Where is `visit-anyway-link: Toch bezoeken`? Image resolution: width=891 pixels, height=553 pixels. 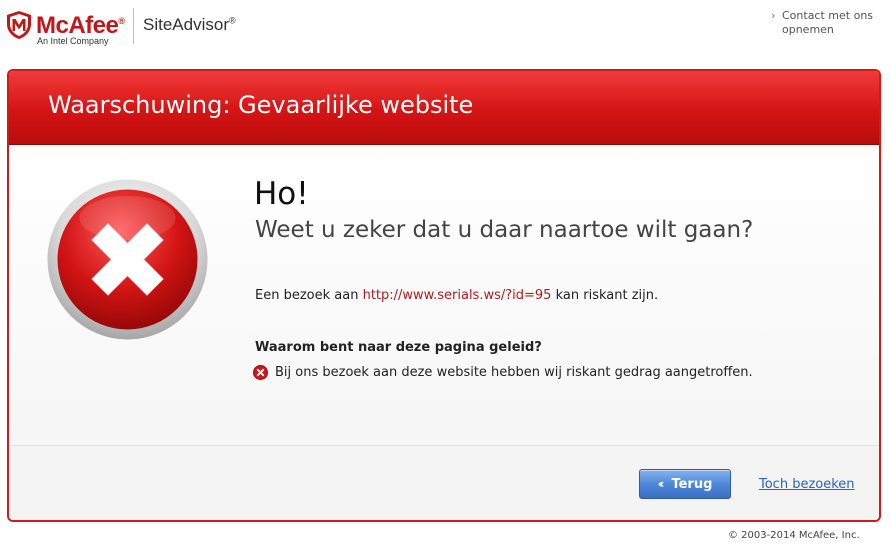 visit-anyway-link: Toch bezoeken is located at coordinates (807, 484).